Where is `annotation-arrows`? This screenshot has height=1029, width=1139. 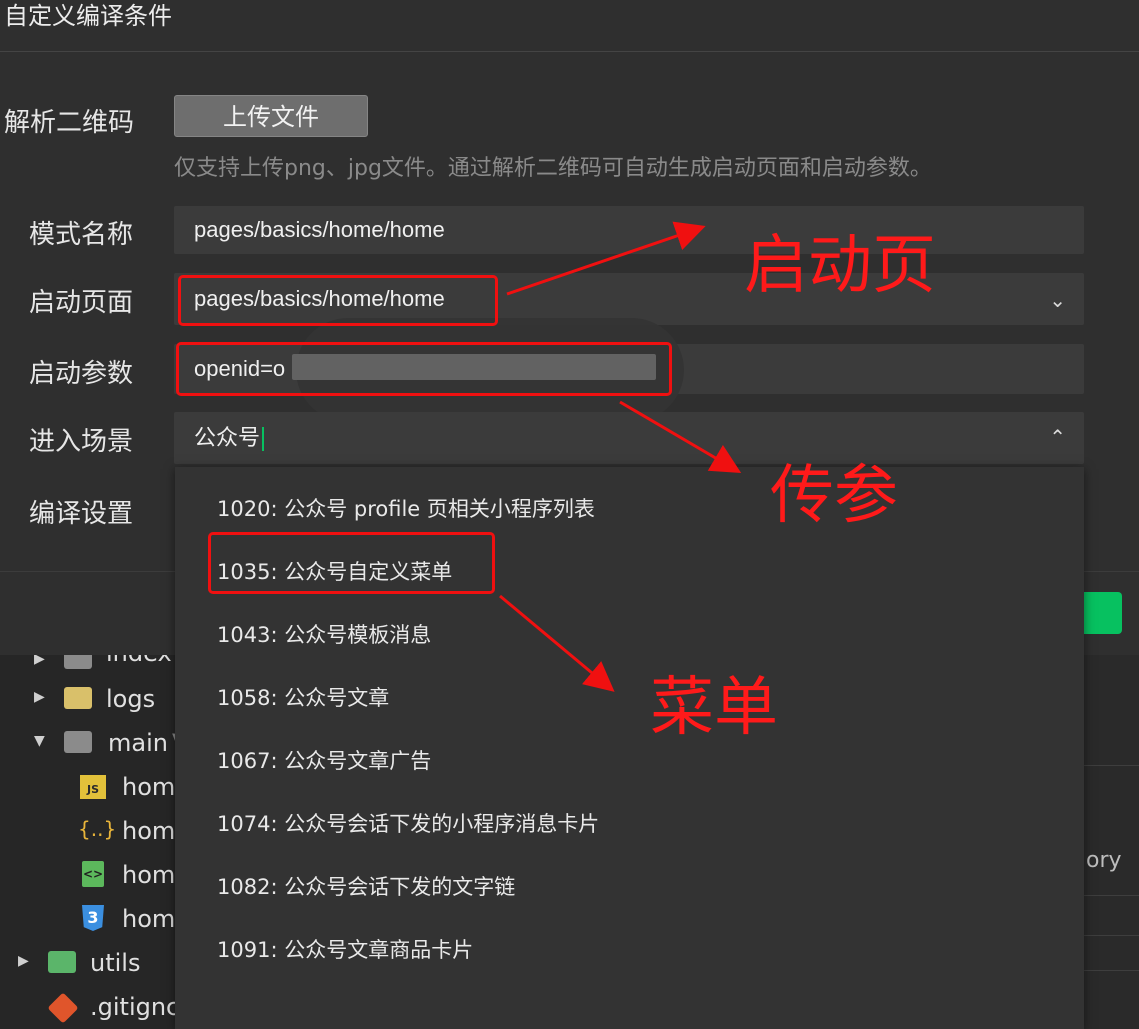
annotation-arrows is located at coordinates (620, 456).